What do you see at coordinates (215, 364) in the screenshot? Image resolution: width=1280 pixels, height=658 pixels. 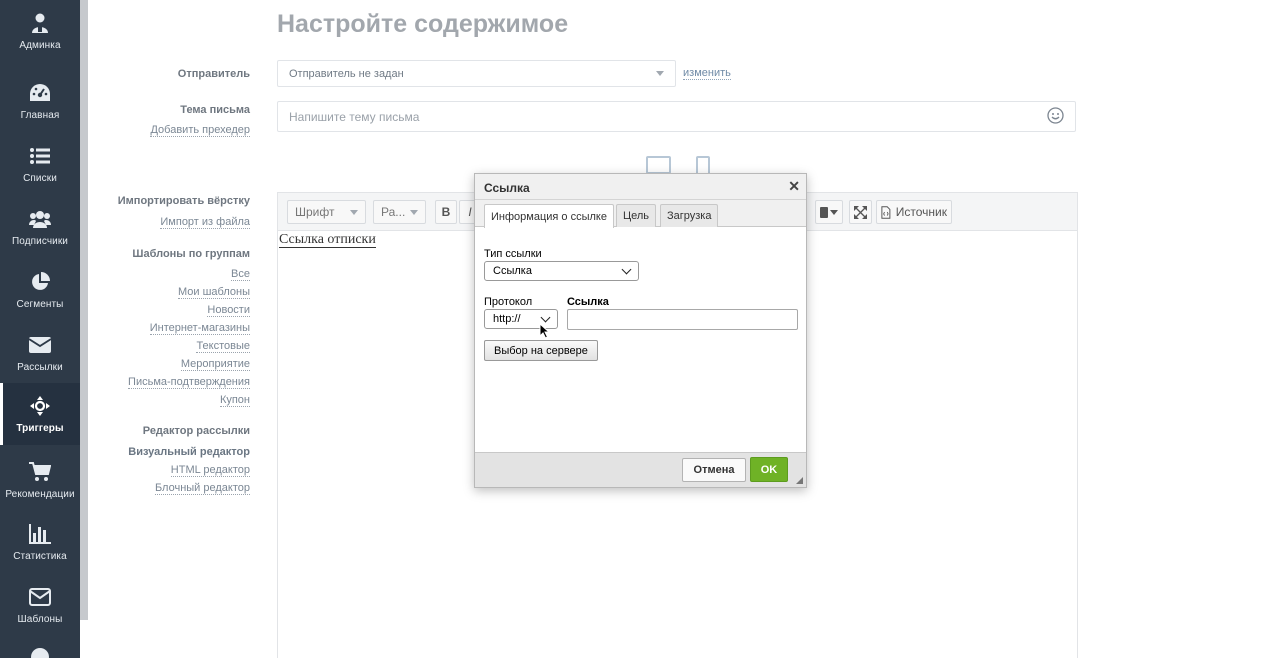 I see `template-group-events: Мероприятие` at bounding box center [215, 364].